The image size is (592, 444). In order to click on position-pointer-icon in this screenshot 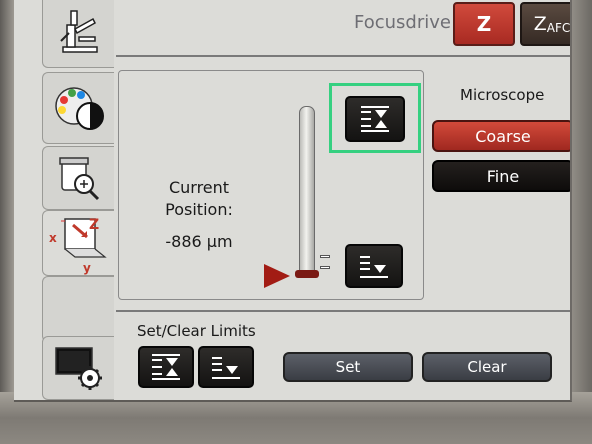, I will do `click(277, 276)`.